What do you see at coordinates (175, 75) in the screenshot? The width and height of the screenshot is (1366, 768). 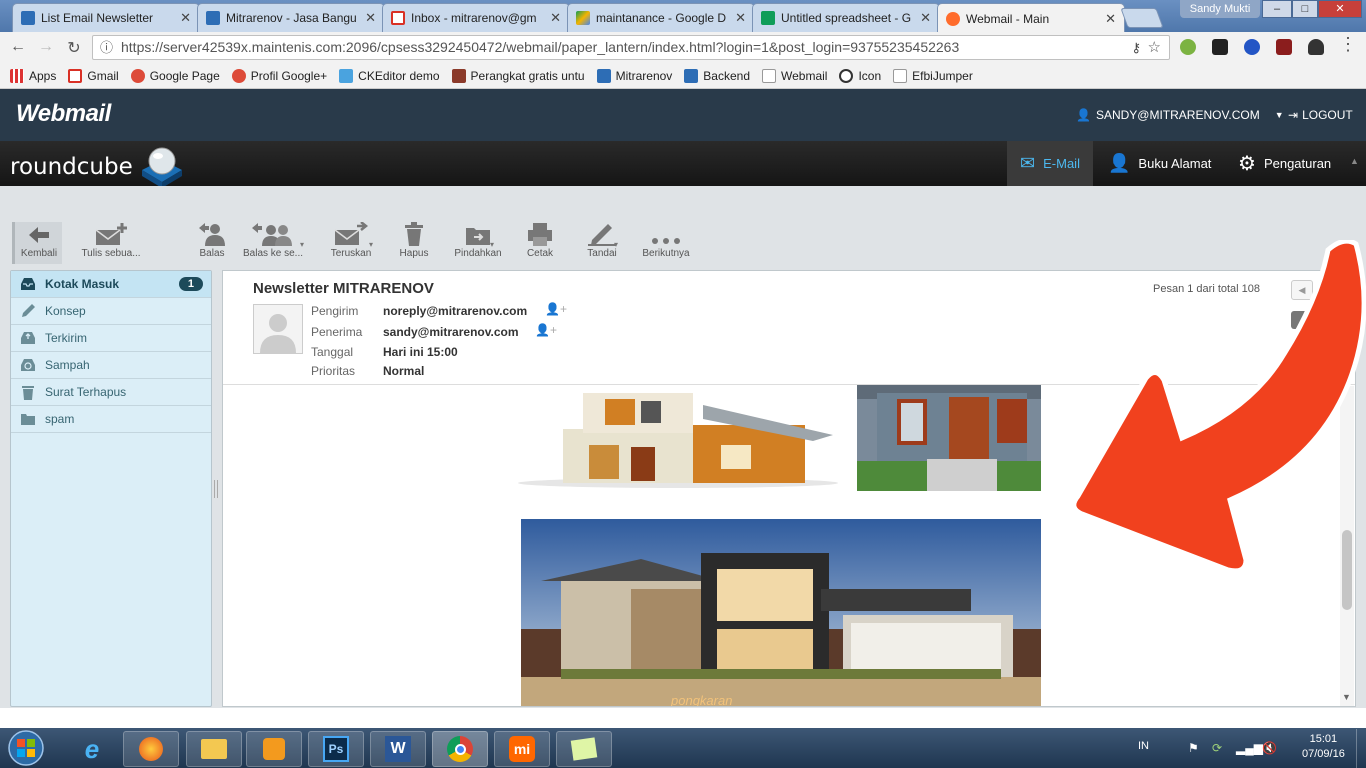 I see `bookmark-google-page: Google Page` at bounding box center [175, 75].